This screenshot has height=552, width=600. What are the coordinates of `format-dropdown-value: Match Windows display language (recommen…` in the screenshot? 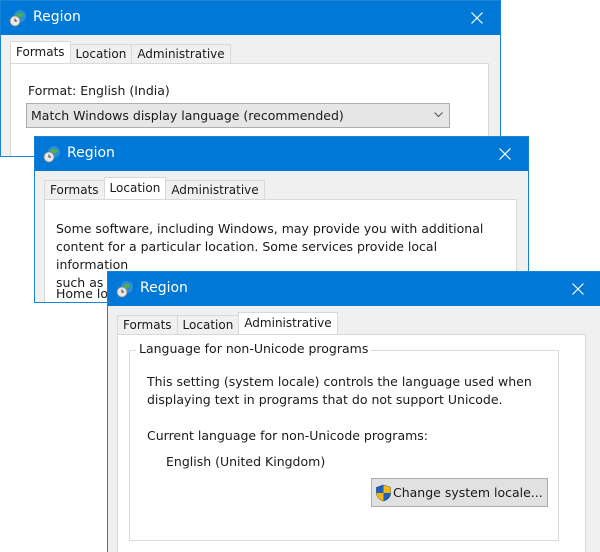 It's located at (187, 115).